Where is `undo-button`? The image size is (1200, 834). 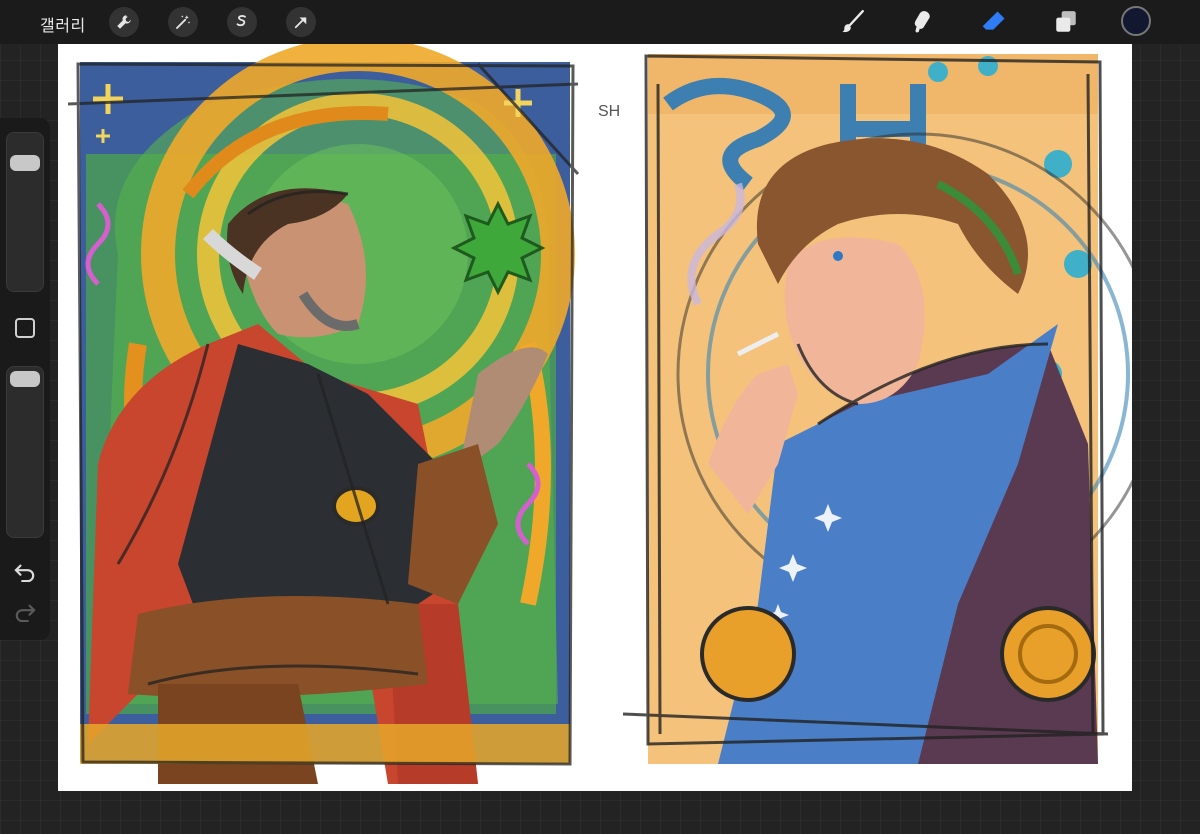
undo-button is located at coordinates (25, 572).